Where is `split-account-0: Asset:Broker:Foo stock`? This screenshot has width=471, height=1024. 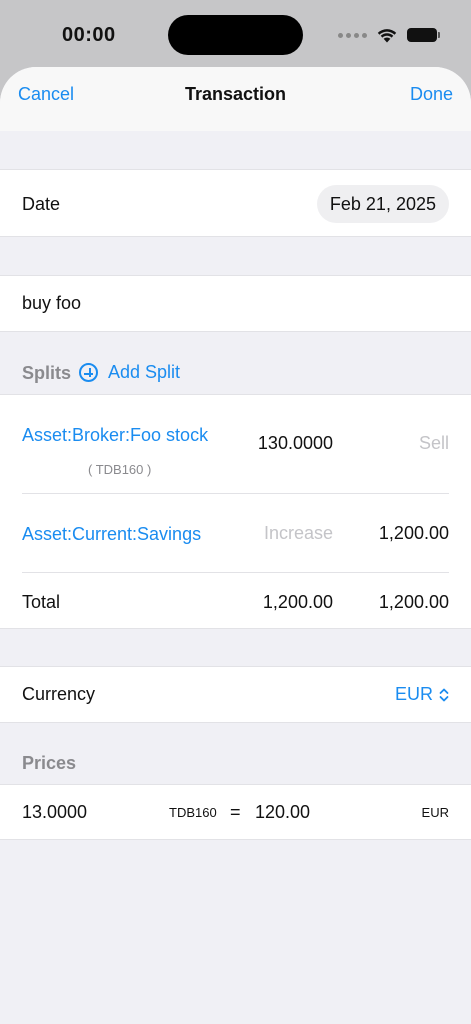 split-account-0: Asset:Broker:Foo stock is located at coordinates (115, 435).